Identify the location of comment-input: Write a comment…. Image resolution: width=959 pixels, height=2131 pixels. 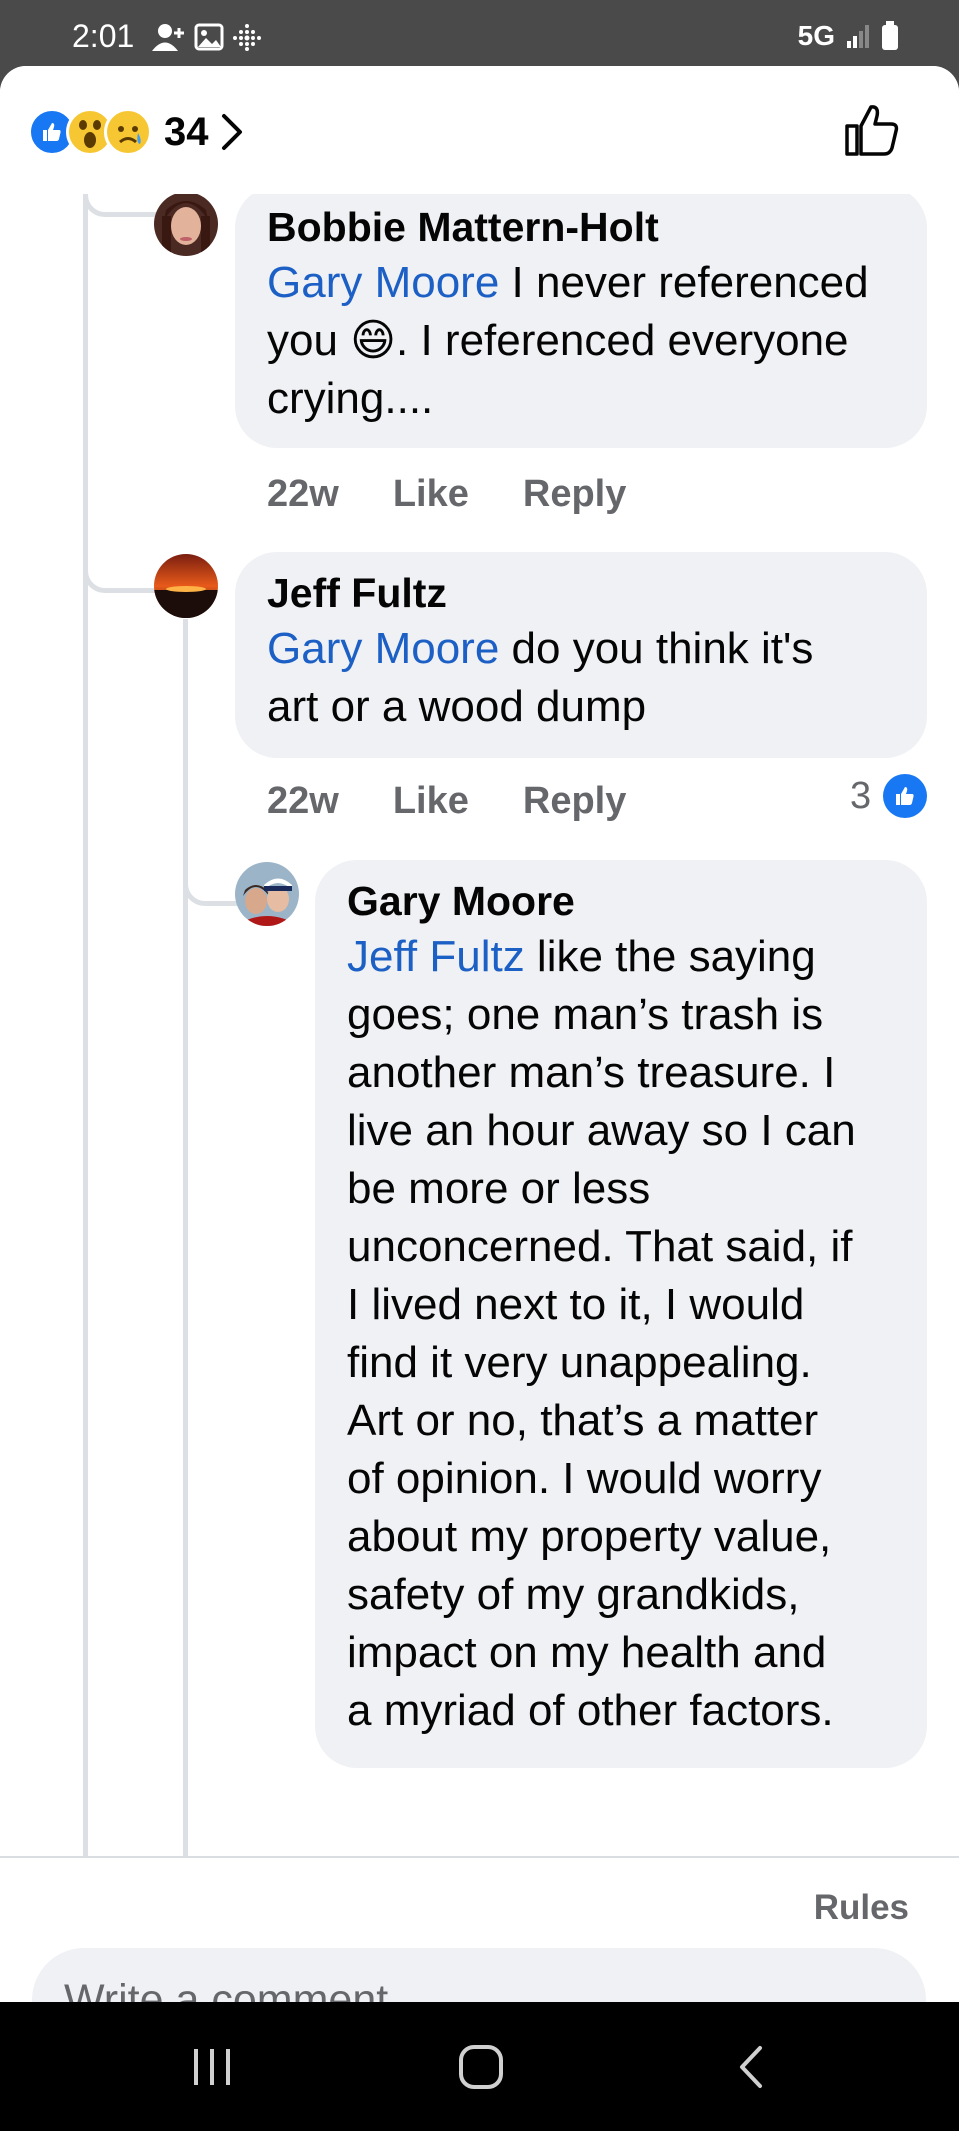
(479, 1975).